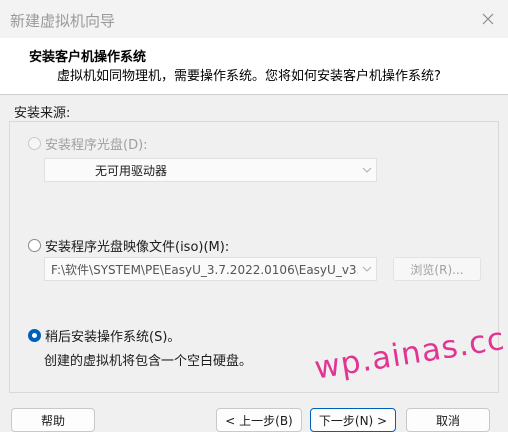 The height and width of the screenshot is (432, 508). What do you see at coordinates (34, 335) in the screenshot?
I see `radio-button-later` at bounding box center [34, 335].